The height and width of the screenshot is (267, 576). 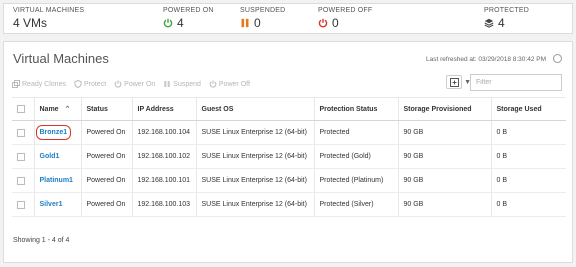 What do you see at coordinates (335, 23) in the screenshot?
I see `powered-off-count: 0` at bounding box center [335, 23].